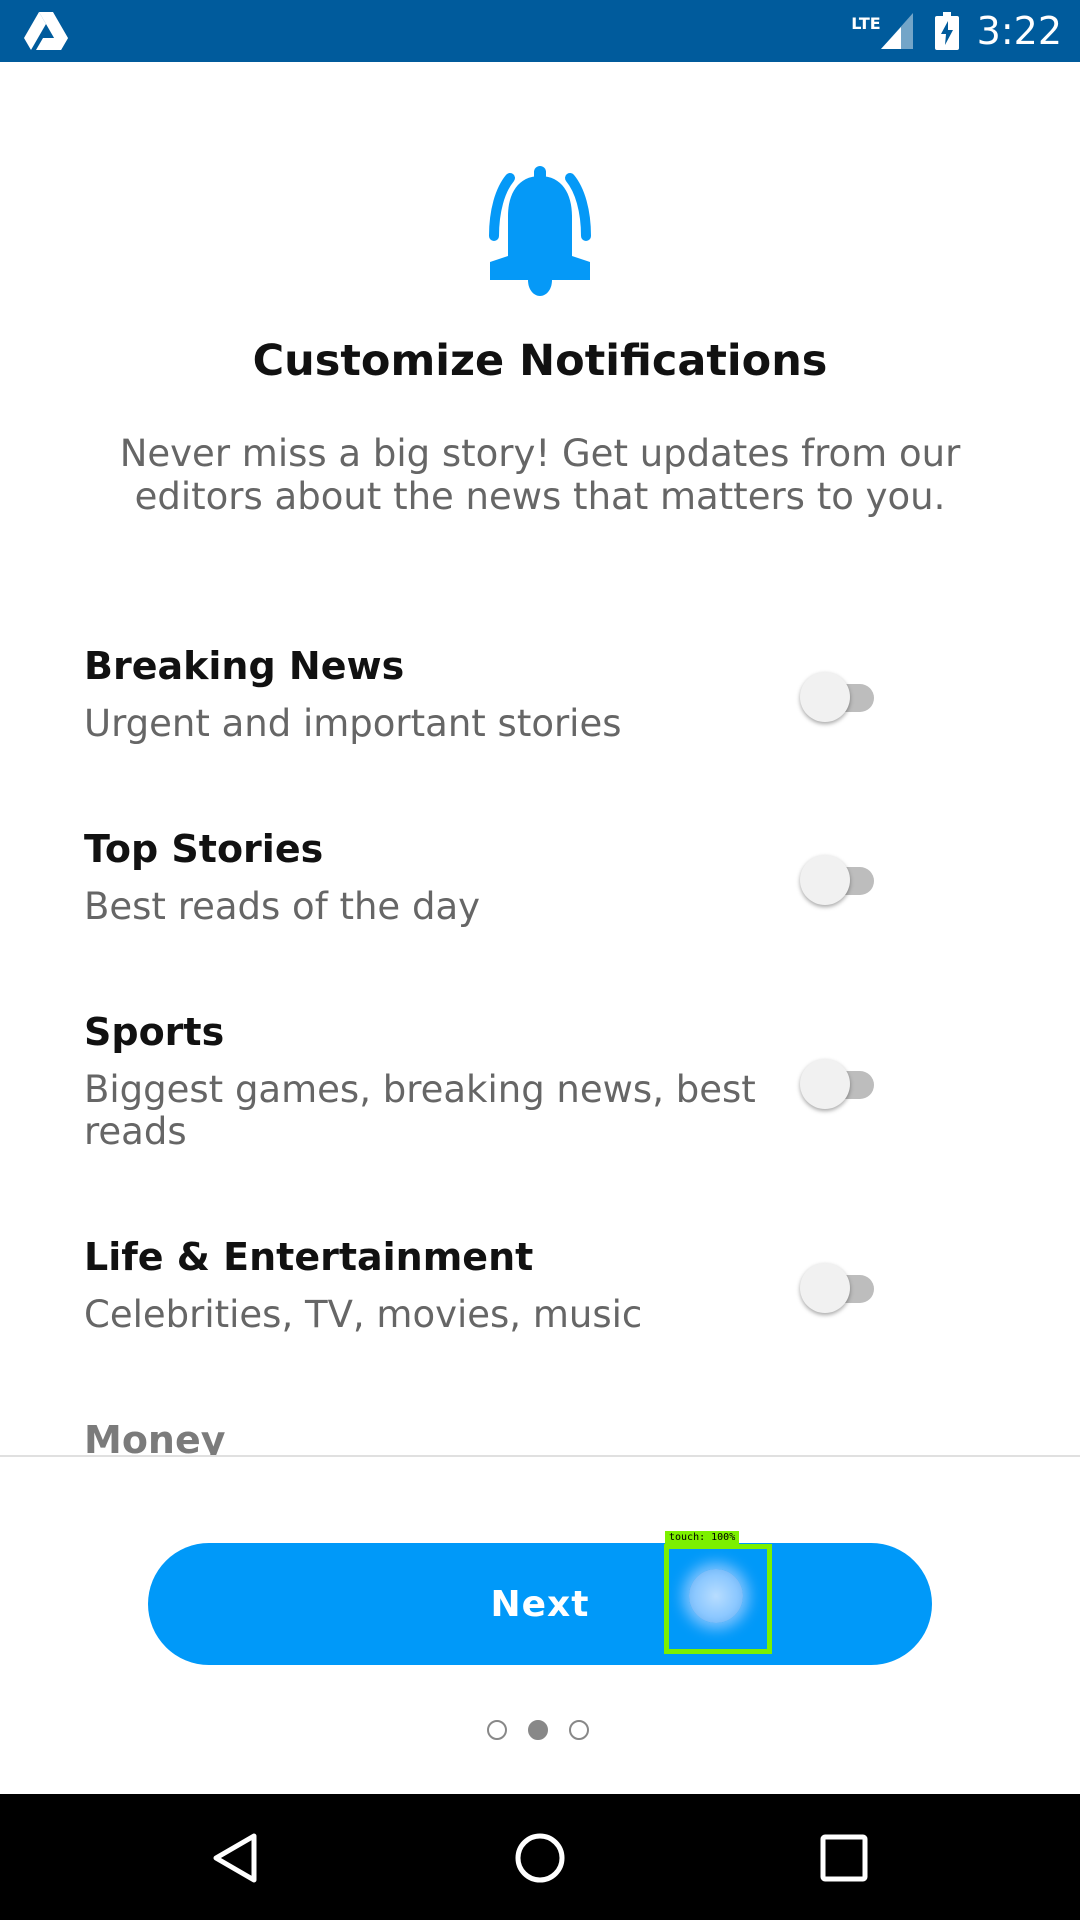 This screenshot has width=1080, height=1920. Describe the element at coordinates (540, 231) in the screenshot. I see `bell-icon` at that location.